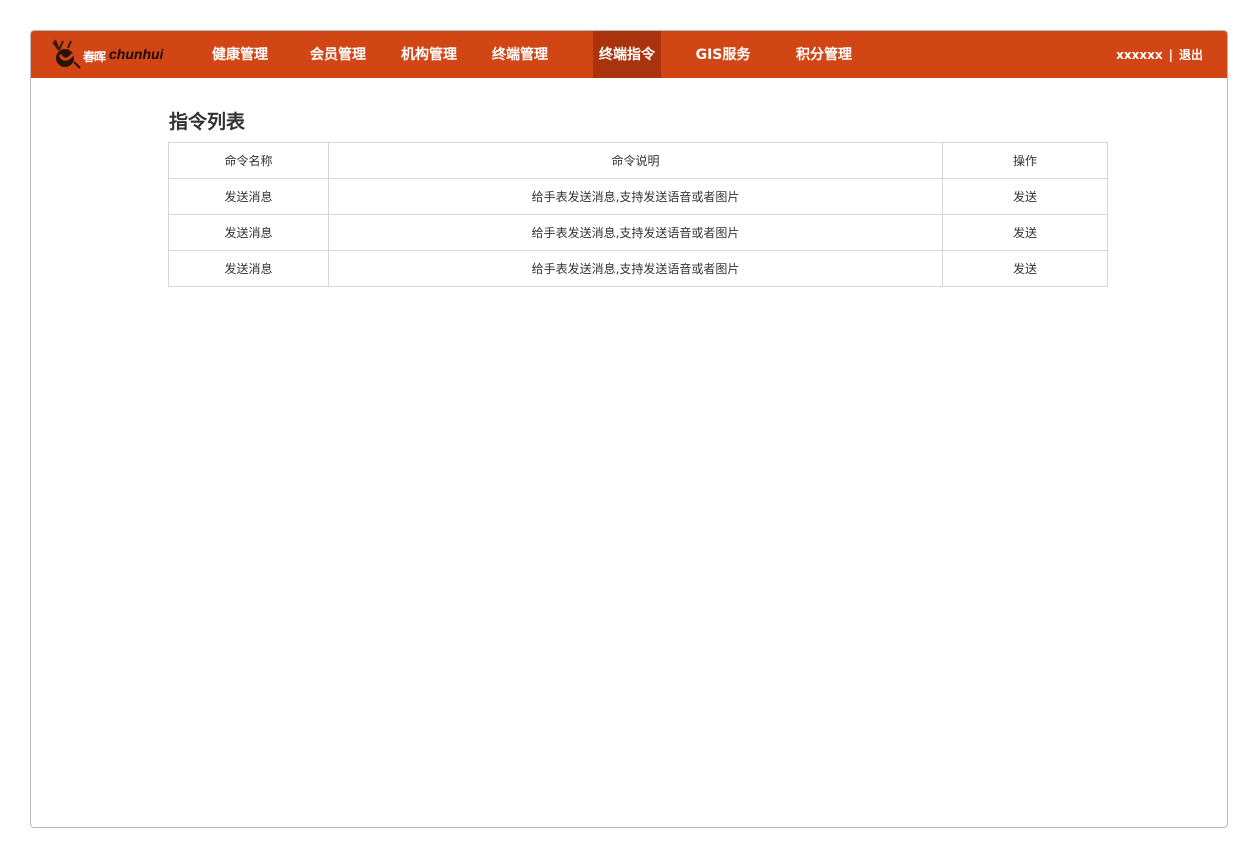 Image resolution: width=1258 pixels, height=858 pixels. Describe the element at coordinates (1191, 55) in the screenshot. I see `logout-link: 退出` at that location.